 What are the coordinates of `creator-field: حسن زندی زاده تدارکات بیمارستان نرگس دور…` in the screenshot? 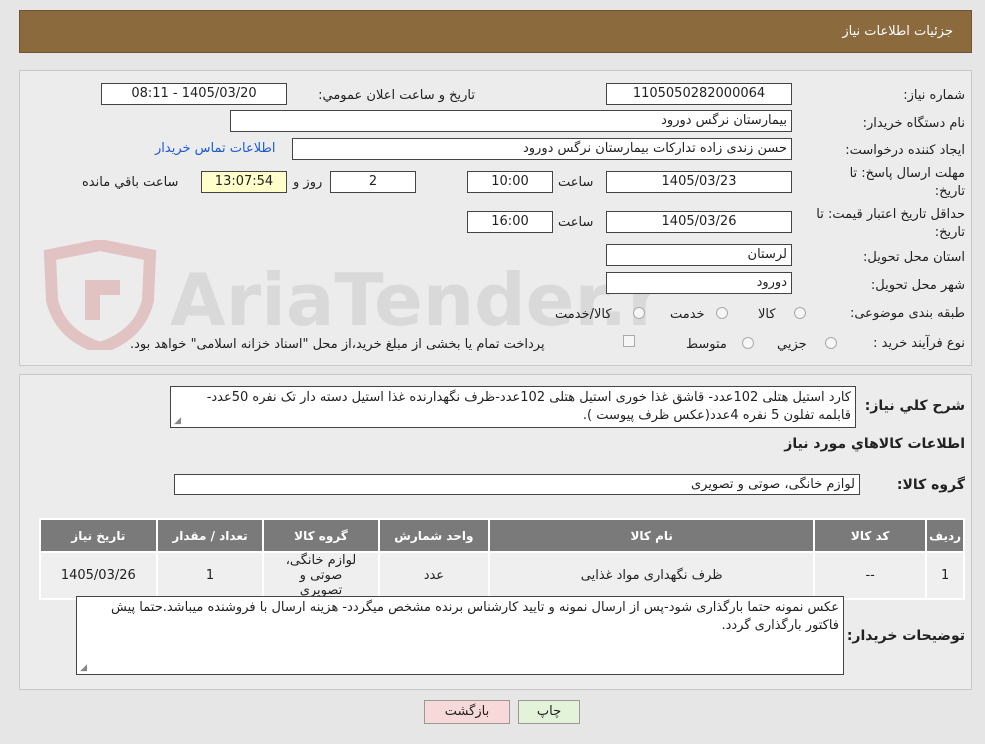 It's located at (542, 149).